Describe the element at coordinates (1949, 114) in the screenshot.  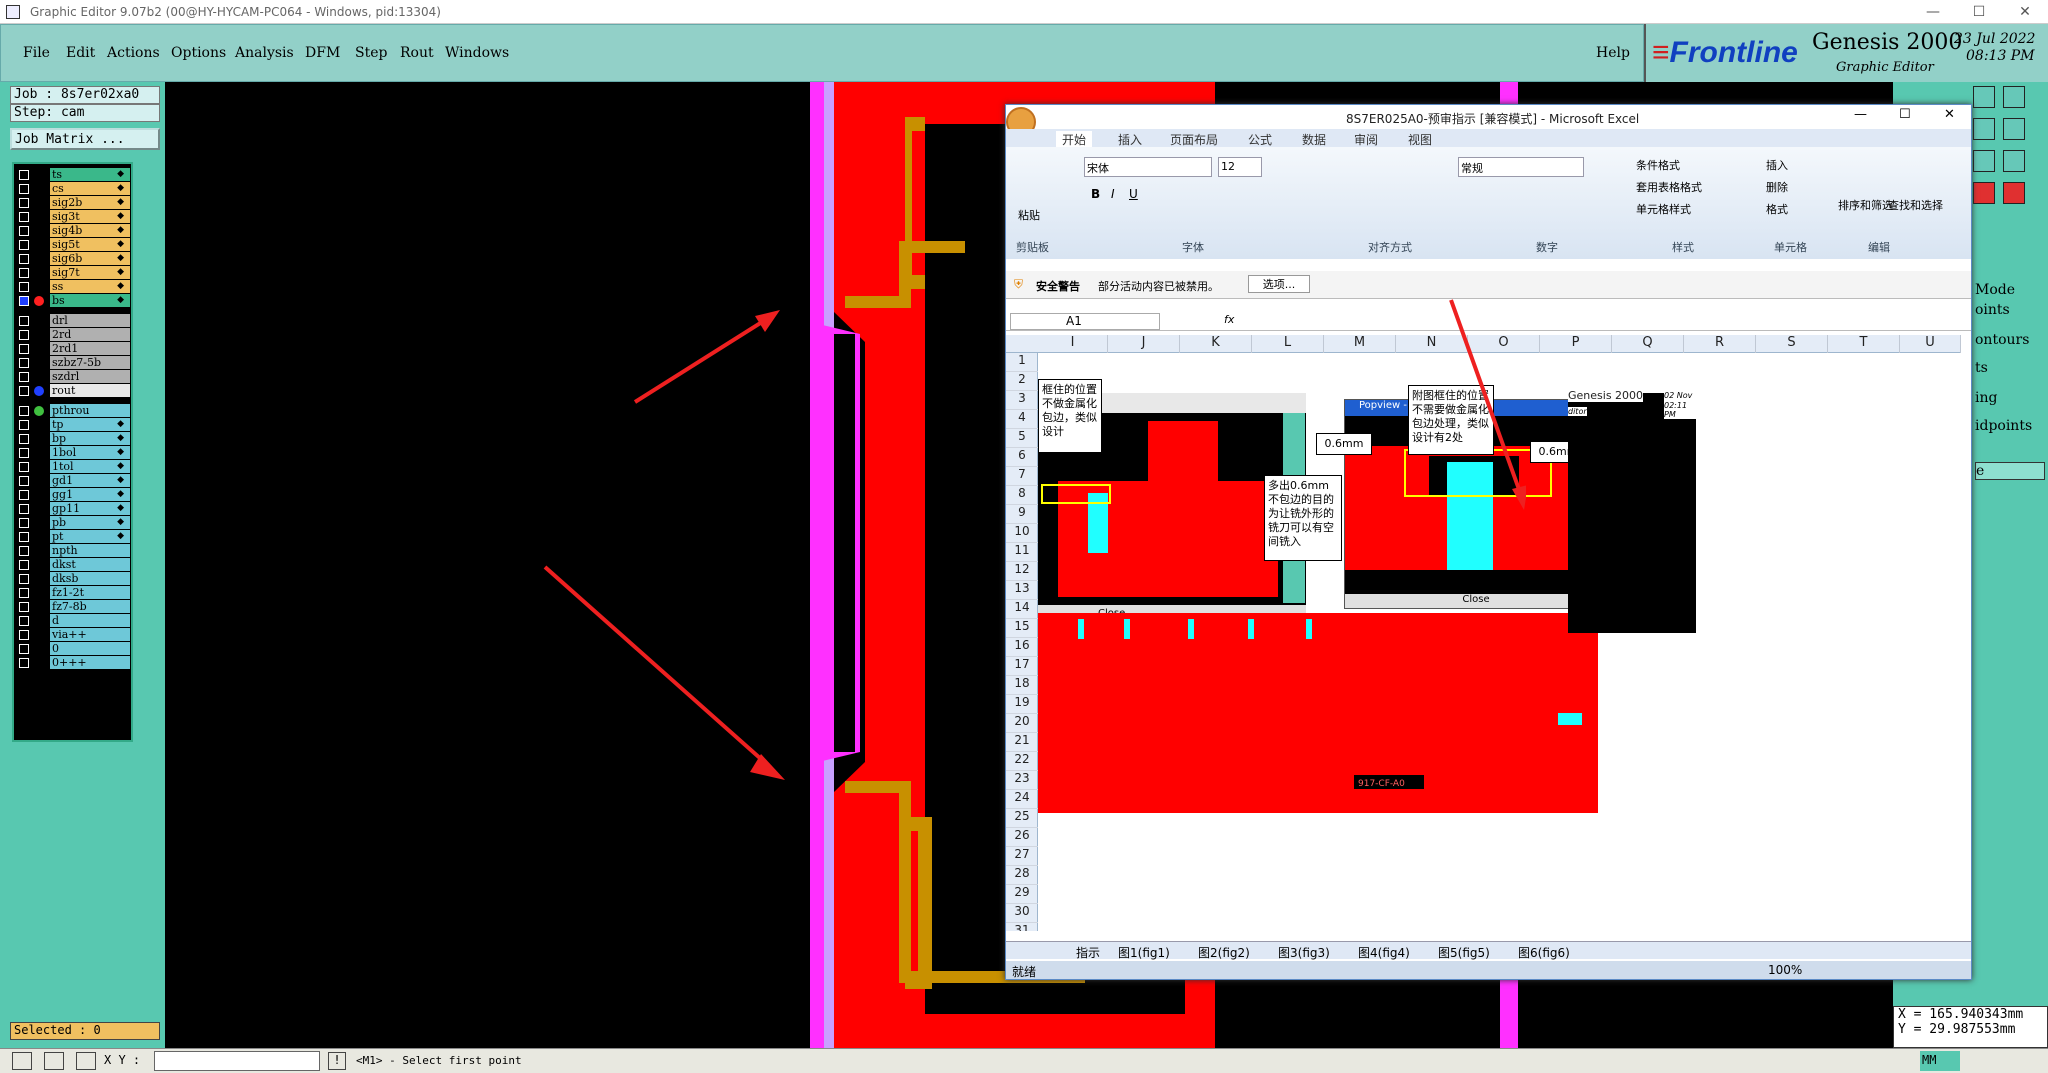
I see `excel-close: ✕` at that location.